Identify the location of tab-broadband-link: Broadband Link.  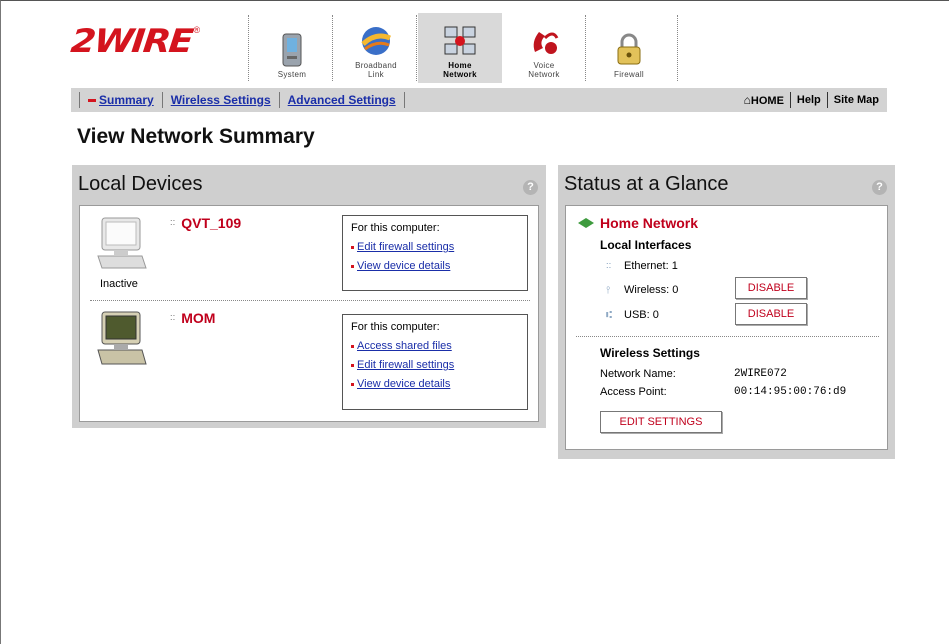
(376, 48).